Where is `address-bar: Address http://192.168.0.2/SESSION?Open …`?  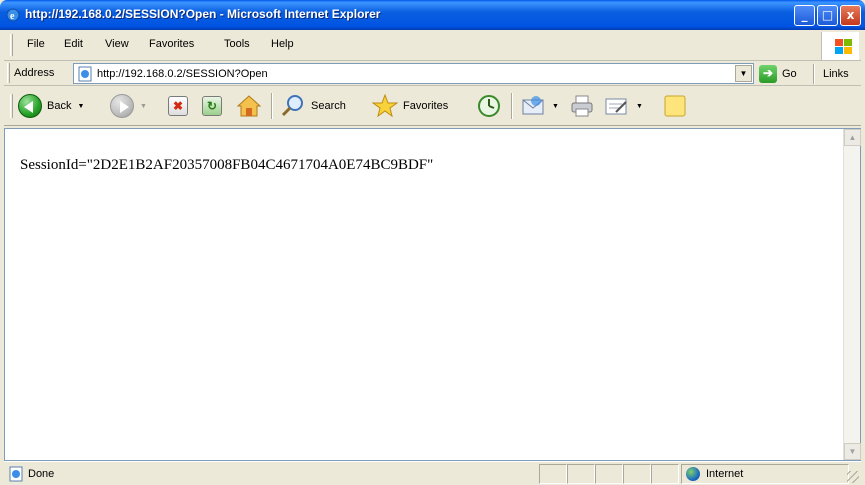
address-bar: Address http://192.168.0.2/SESSION?Open … is located at coordinates (432, 73).